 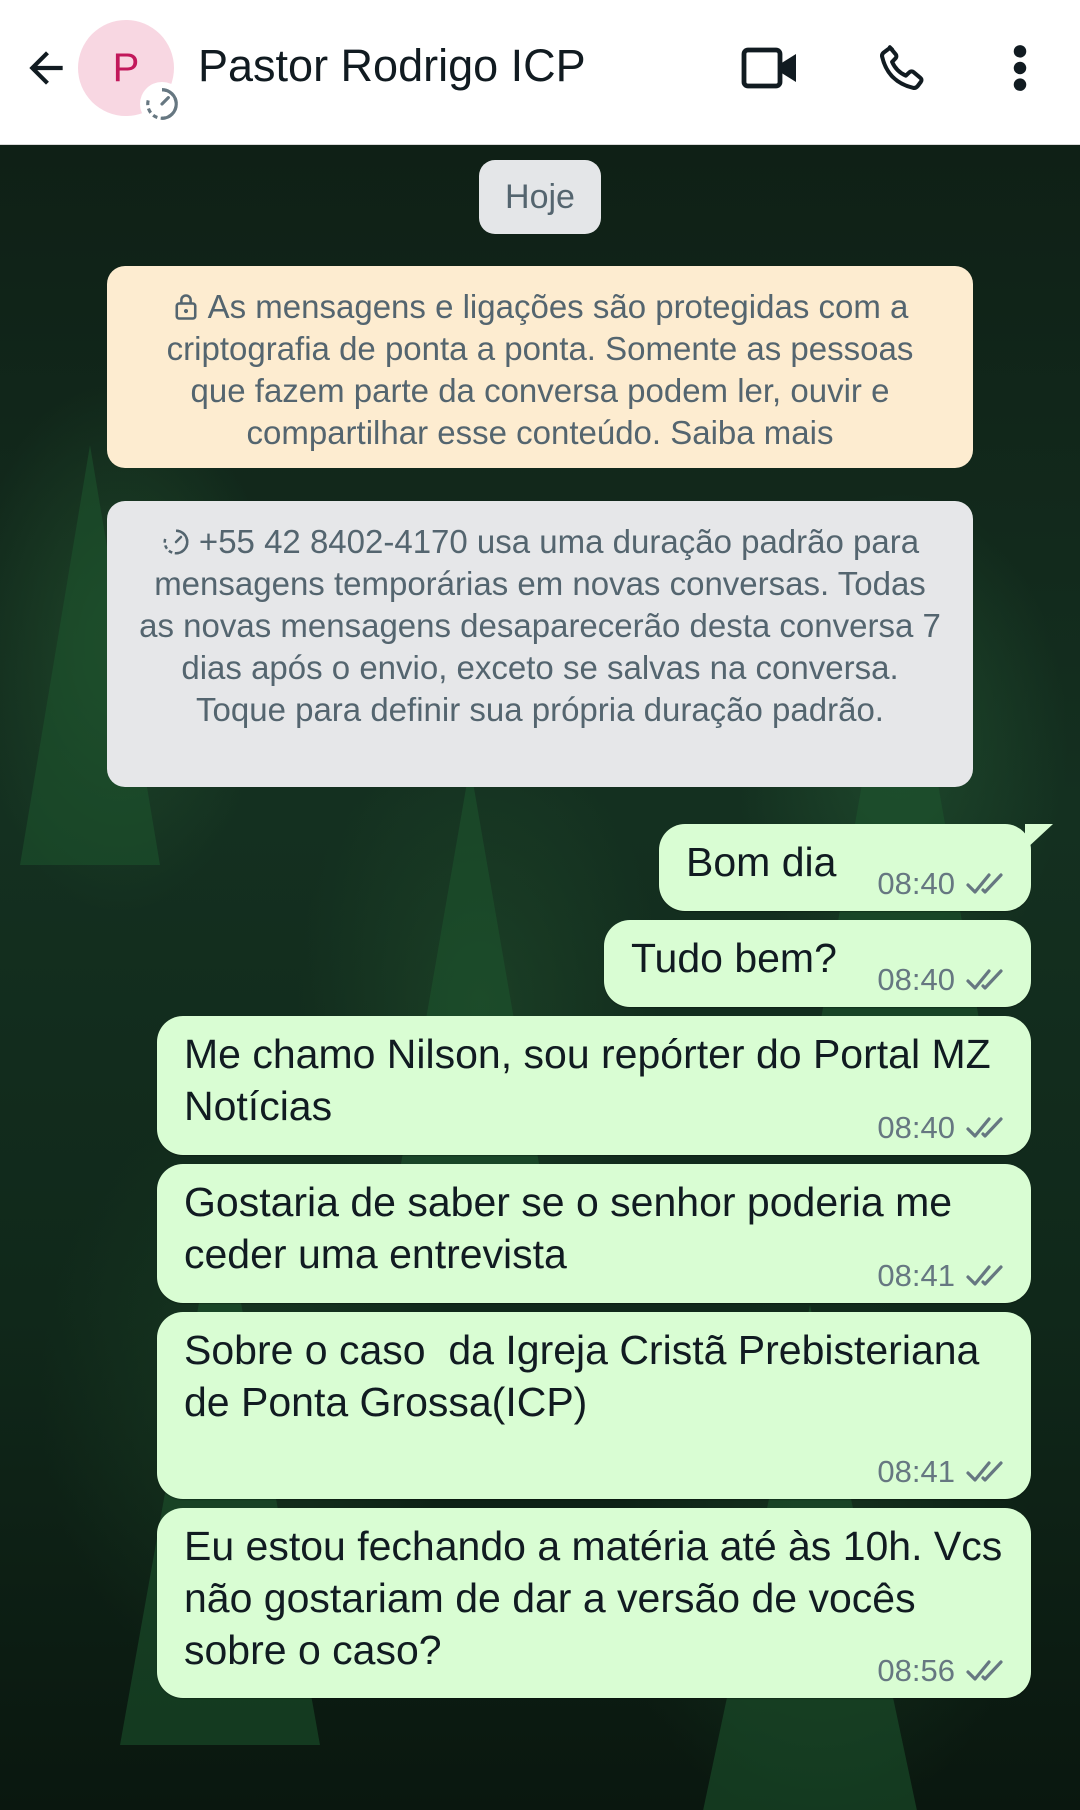 What do you see at coordinates (392, 66) in the screenshot?
I see `contact-name: Pastor Rodrigo ICP` at bounding box center [392, 66].